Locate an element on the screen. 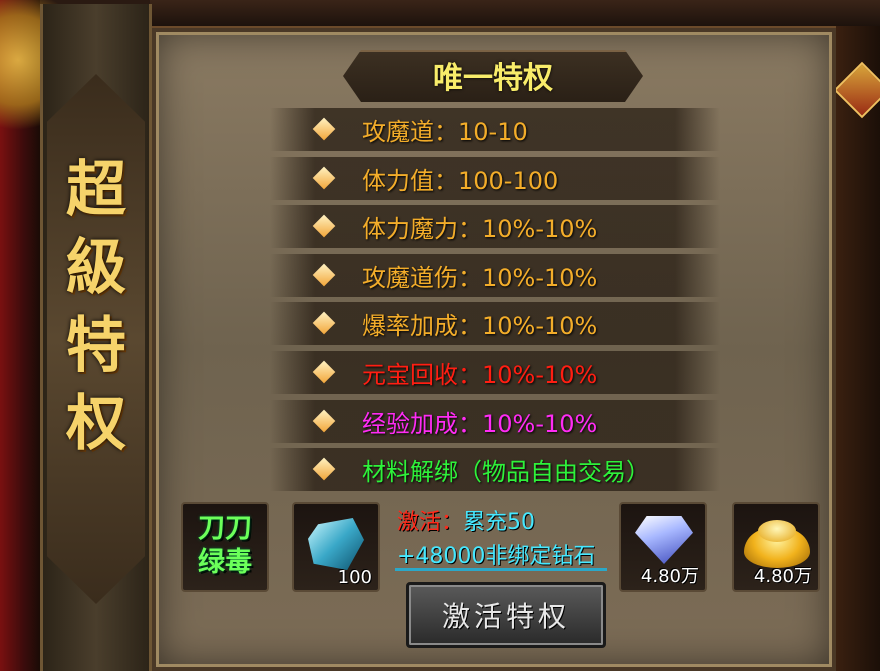 Image resolution: width=880 pixels, height=671 pixels. reward-slot-ingot: 4.80万 is located at coordinates (776, 547).